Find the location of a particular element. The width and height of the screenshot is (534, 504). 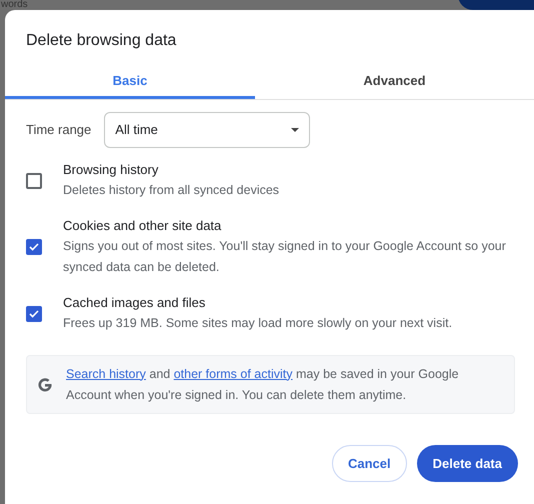

tab: Advanced is located at coordinates (394, 82).